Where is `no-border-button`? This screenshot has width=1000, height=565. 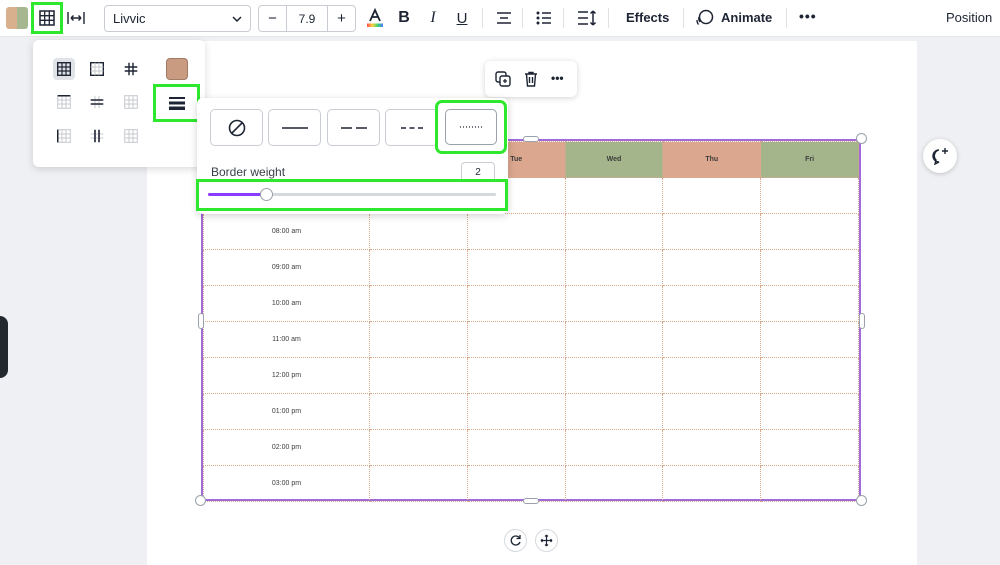 no-border-button is located at coordinates (236, 127).